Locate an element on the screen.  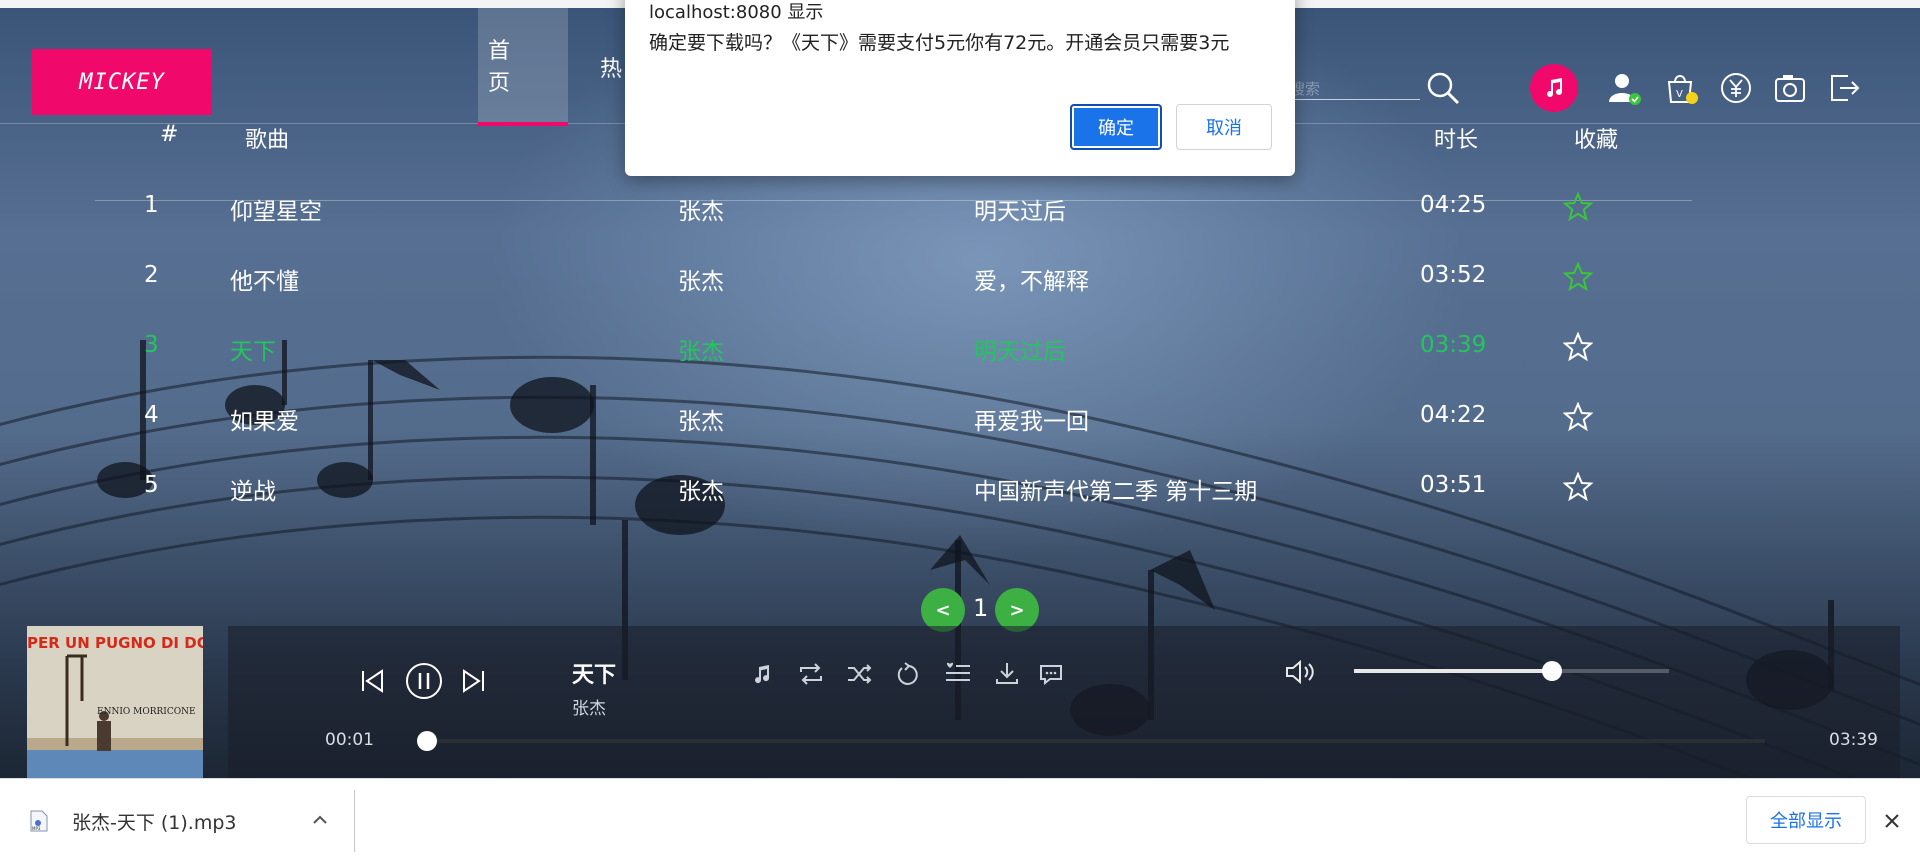
previous-track-icon is located at coordinates (373, 681).